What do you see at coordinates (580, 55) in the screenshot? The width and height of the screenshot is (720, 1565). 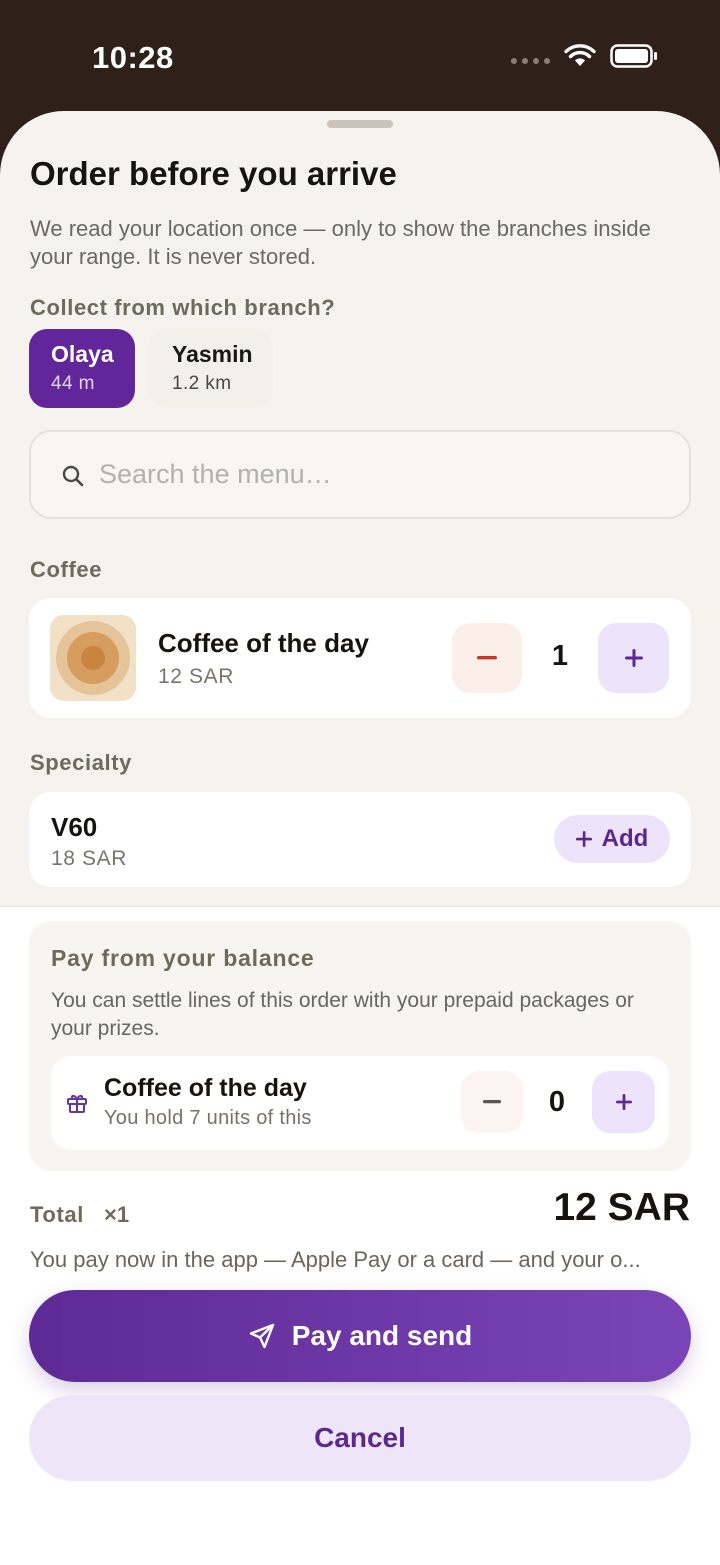 I see `wifi-icon` at bounding box center [580, 55].